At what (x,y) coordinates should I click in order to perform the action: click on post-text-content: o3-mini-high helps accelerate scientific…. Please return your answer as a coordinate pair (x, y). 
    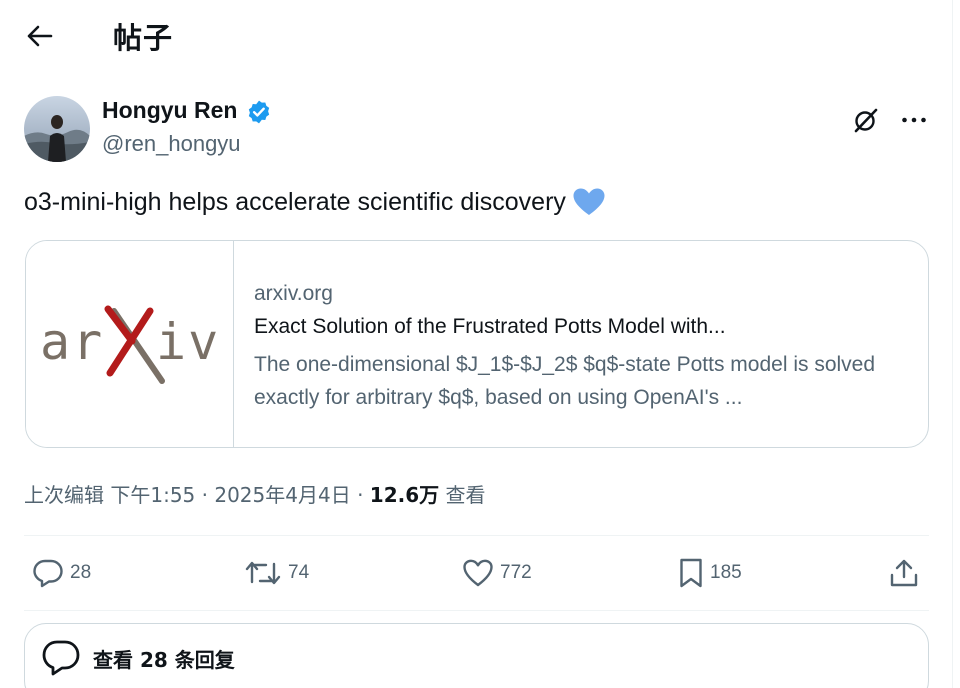
    Looking at the image, I should click on (295, 202).